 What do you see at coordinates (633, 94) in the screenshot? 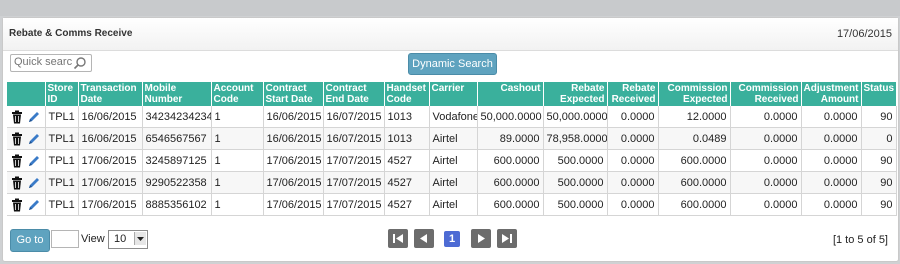
I see `column-header: Rebate Received` at bounding box center [633, 94].